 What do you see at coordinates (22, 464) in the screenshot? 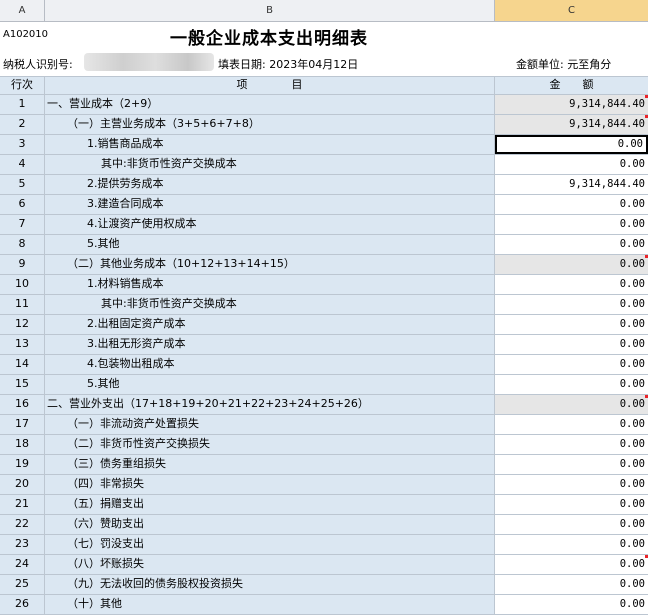
I see `row-number: 19` at bounding box center [22, 464].